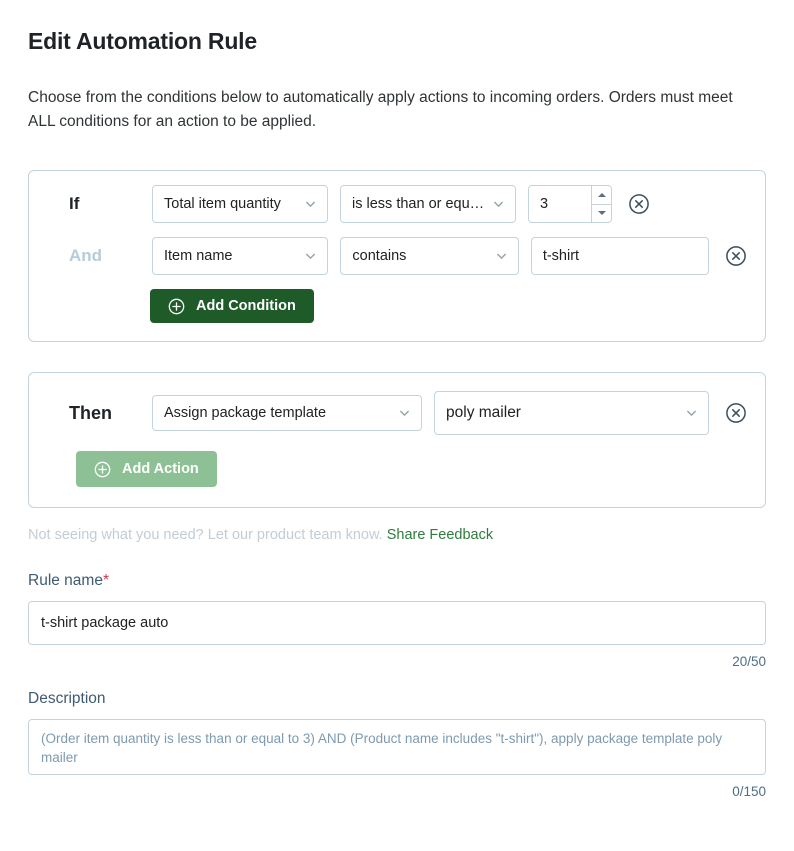 The height and width of the screenshot is (851, 794). I want to click on add-action-button-label: Add Action, so click(160, 469).